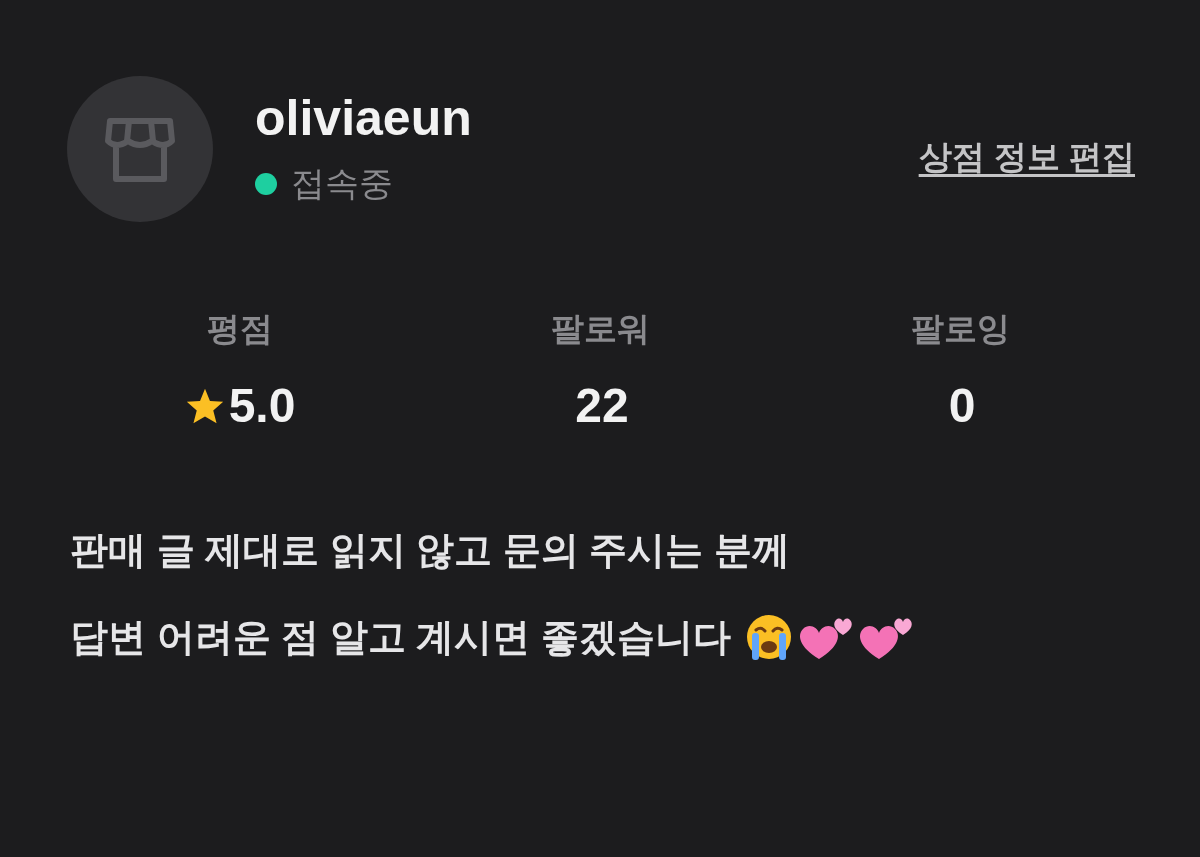  Describe the element at coordinates (1026, 157) in the screenshot. I see `edit-store-link: 상점 정보 편집` at that location.